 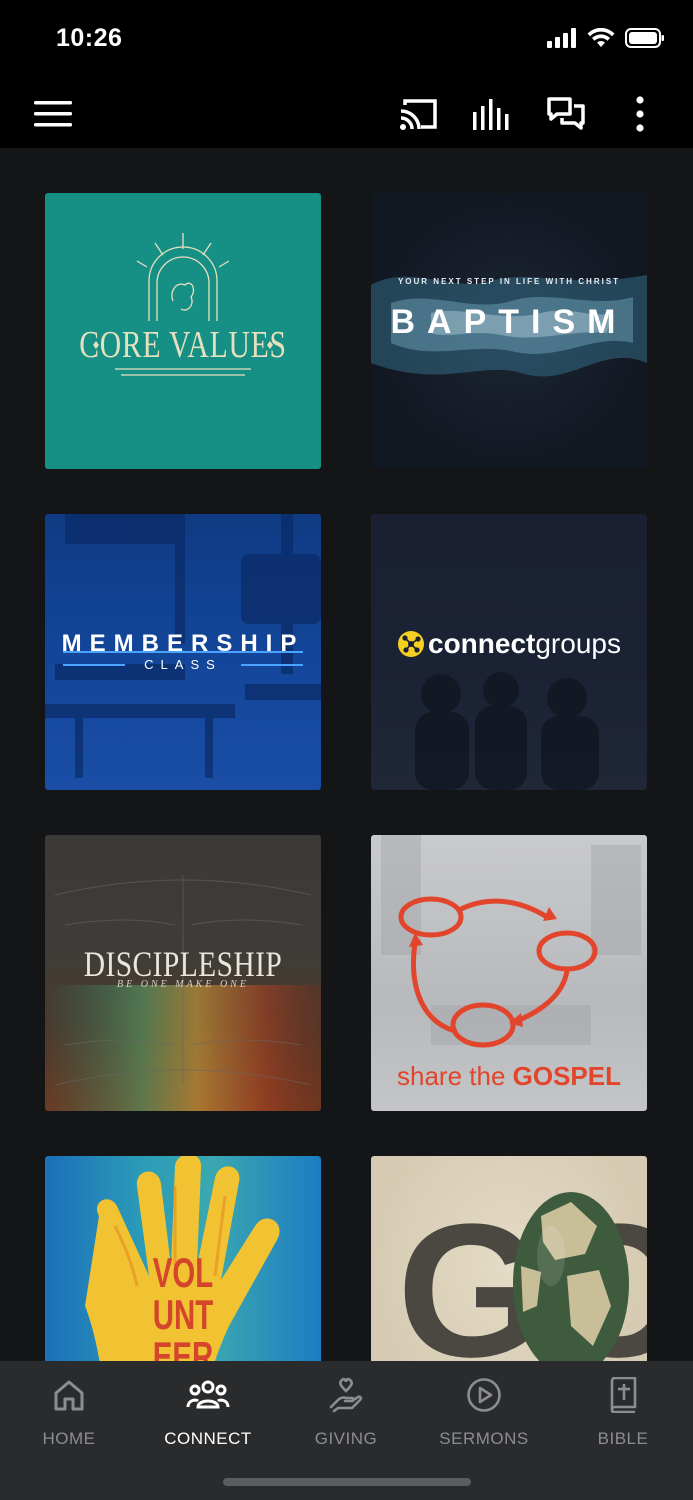 What do you see at coordinates (347, 1482) in the screenshot?
I see `home-indicator` at bounding box center [347, 1482].